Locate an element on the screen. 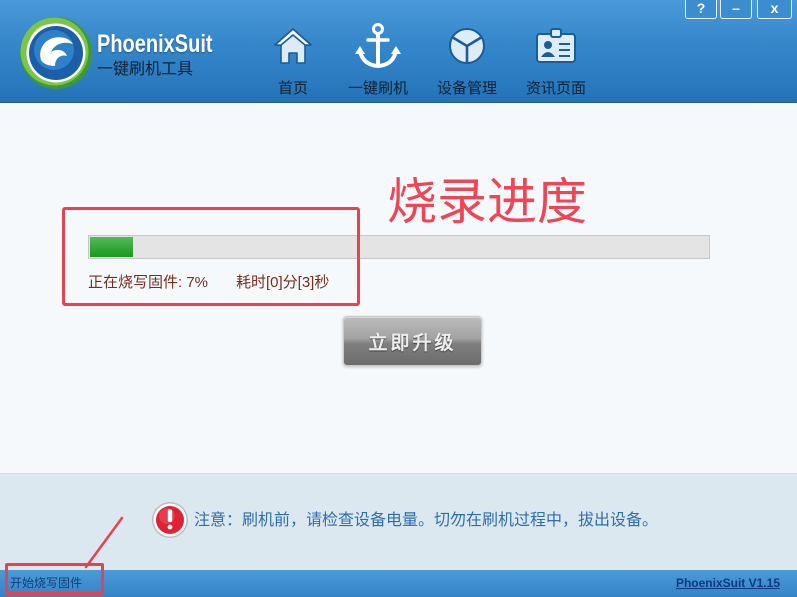  nav-label-home: 首页 is located at coordinates (292, 88).